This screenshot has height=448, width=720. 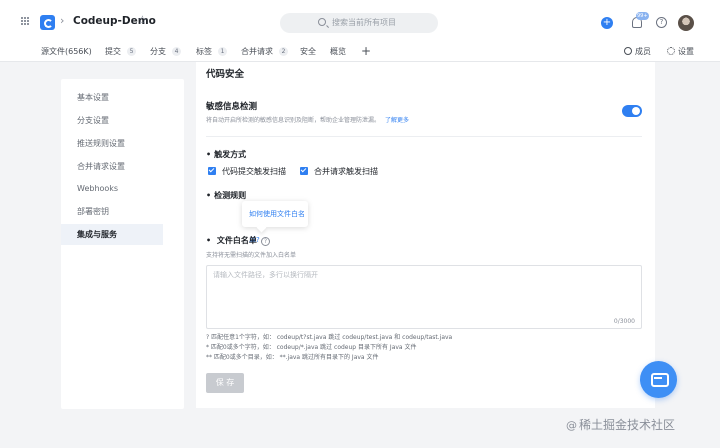 What do you see at coordinates (339, 171) in the screenshot?
I see `merge-request-scan-checkbox: 合并请求触发扫描` at bounding box center [339, 171].